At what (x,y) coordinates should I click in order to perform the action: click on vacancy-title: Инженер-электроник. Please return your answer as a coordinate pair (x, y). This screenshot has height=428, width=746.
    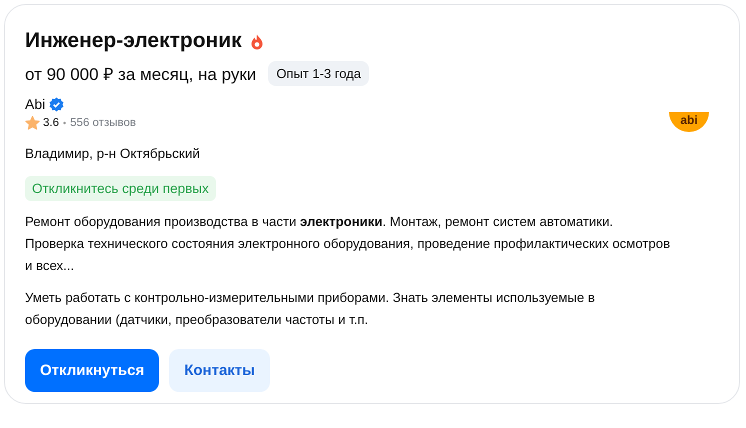
    Looking at the image, I should click on (133, 41).